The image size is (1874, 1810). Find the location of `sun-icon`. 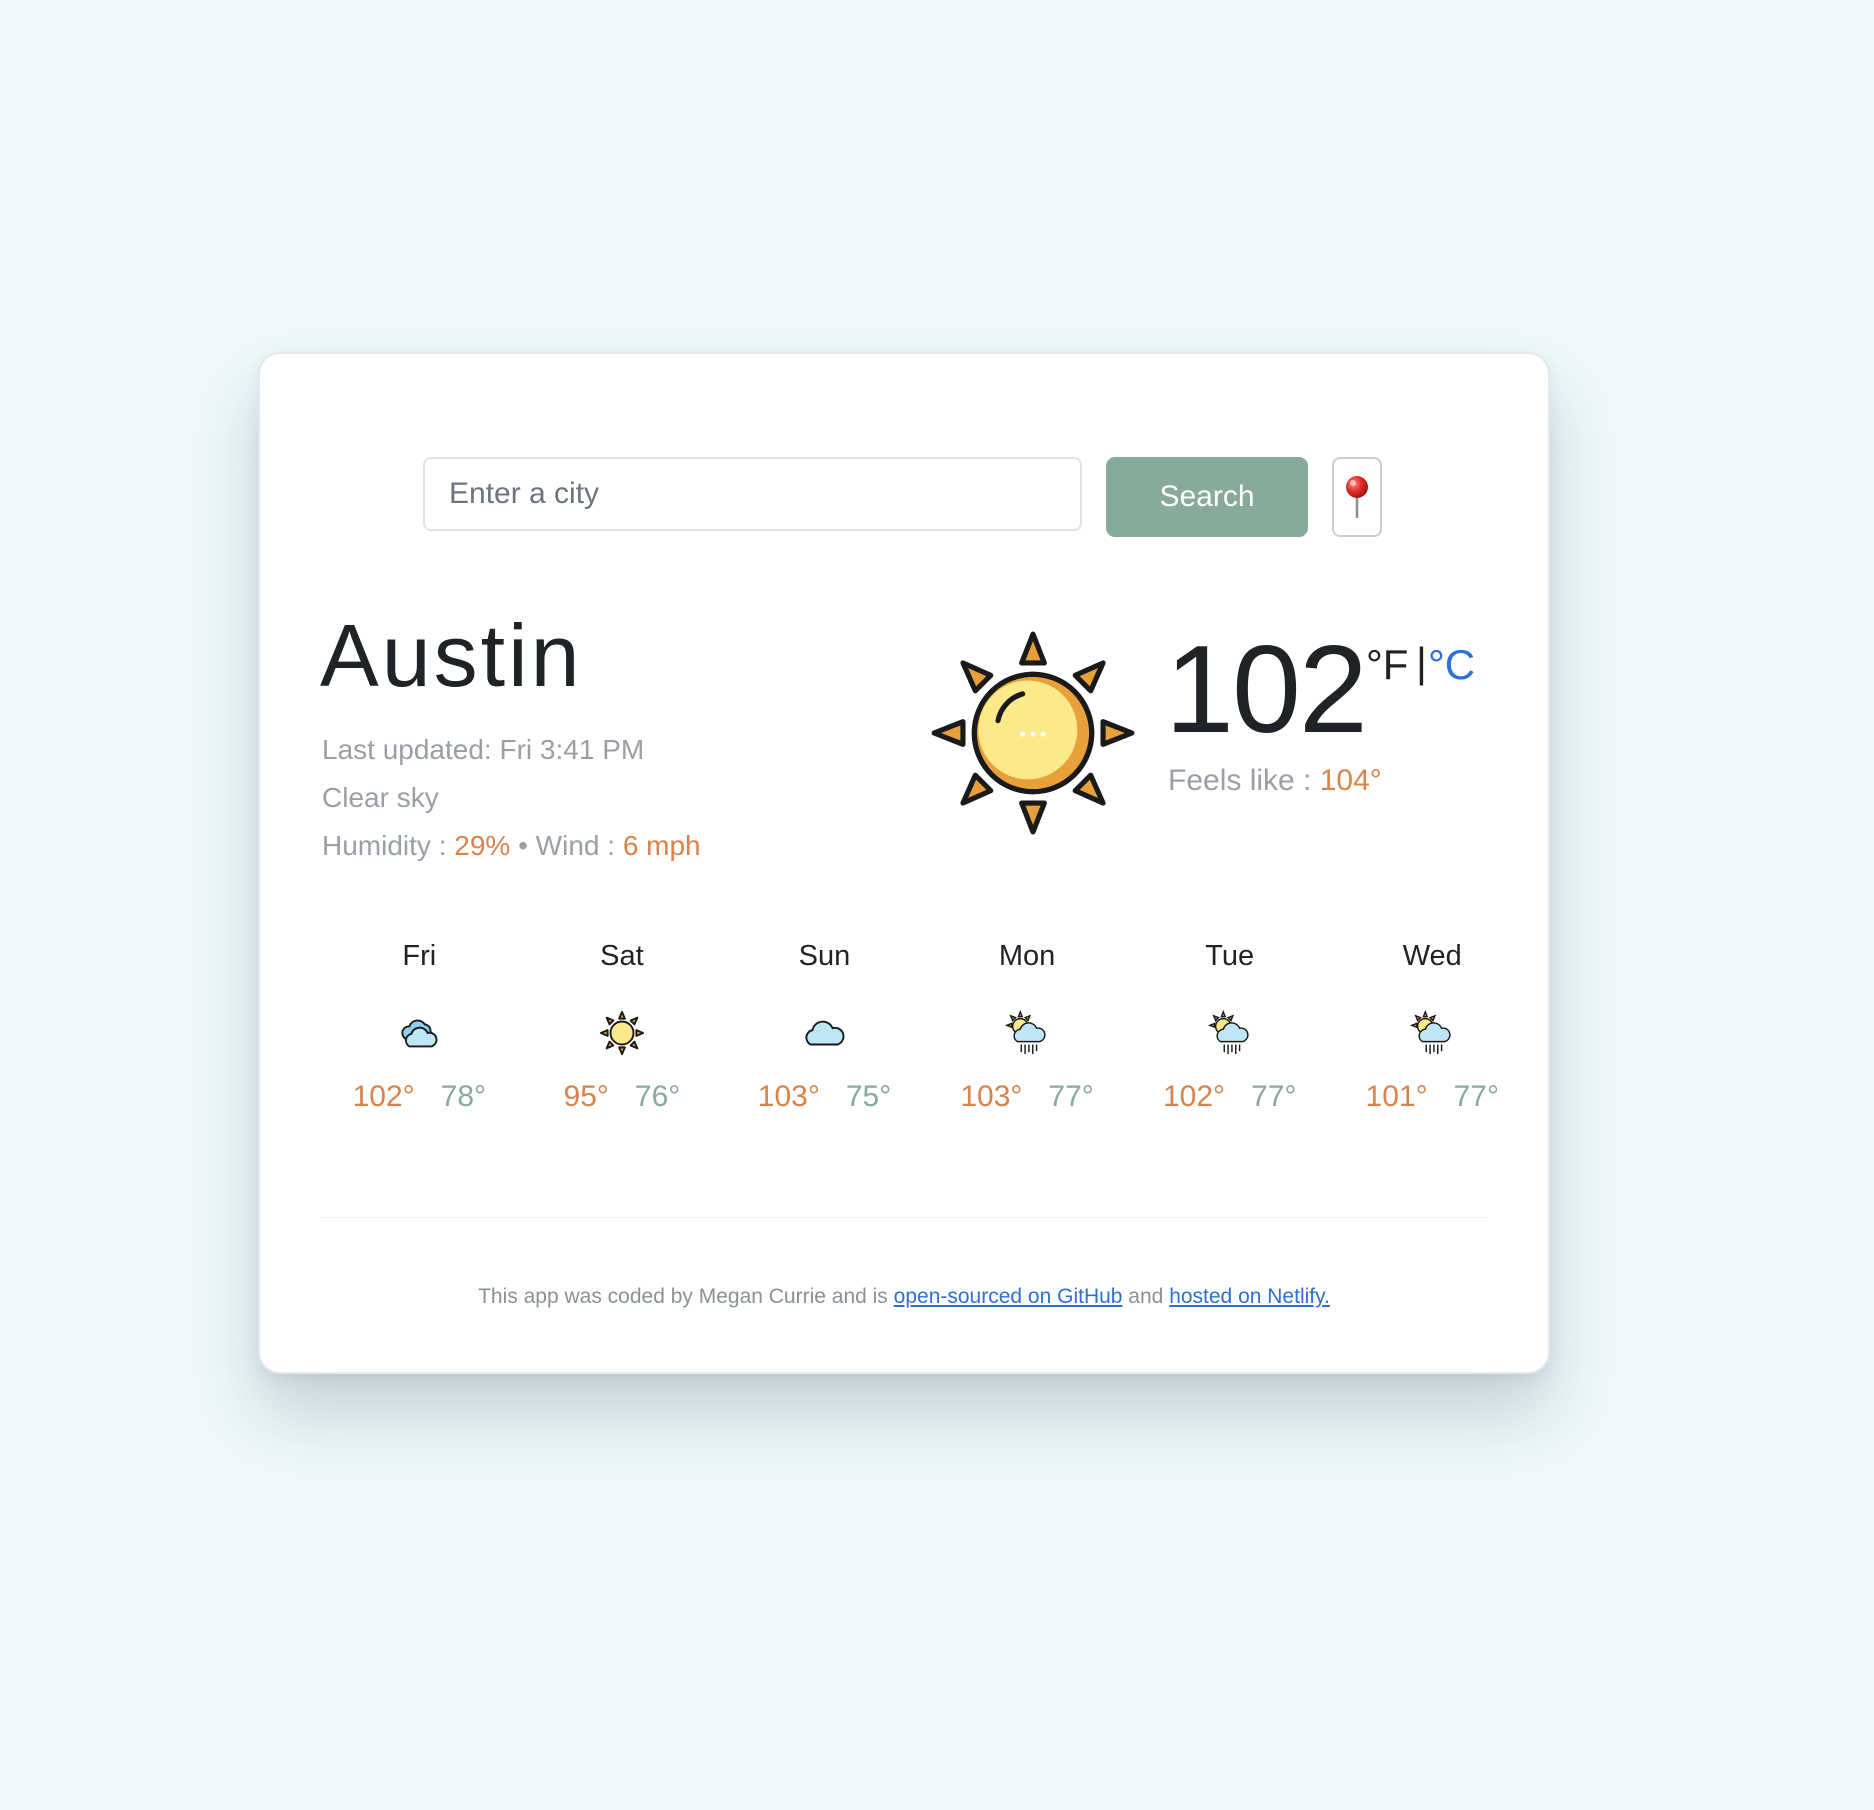

sun-icon is located at coordinates (621, 1033).